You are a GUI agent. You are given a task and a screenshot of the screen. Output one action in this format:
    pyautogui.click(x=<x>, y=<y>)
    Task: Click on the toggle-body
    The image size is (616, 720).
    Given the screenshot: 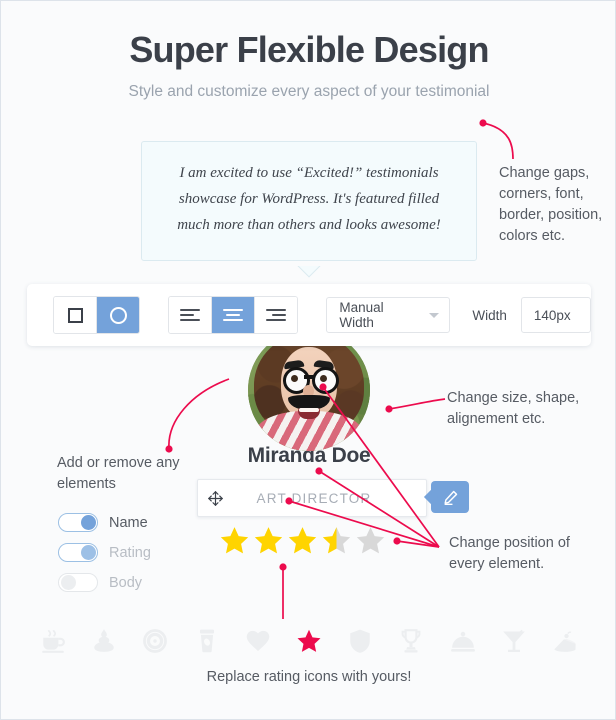 What is the action you would take?
    pyautogui.click(x=78, y=582)
    